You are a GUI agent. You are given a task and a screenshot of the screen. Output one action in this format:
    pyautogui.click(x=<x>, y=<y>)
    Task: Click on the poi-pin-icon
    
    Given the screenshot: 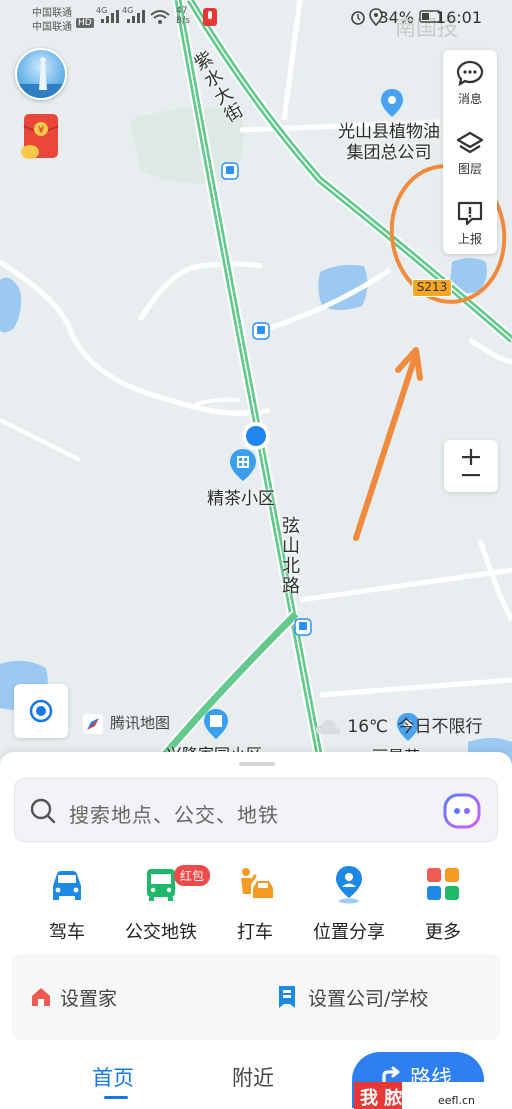 What is the action you would take?
    pyautogui.click(x=392, y=103)
    